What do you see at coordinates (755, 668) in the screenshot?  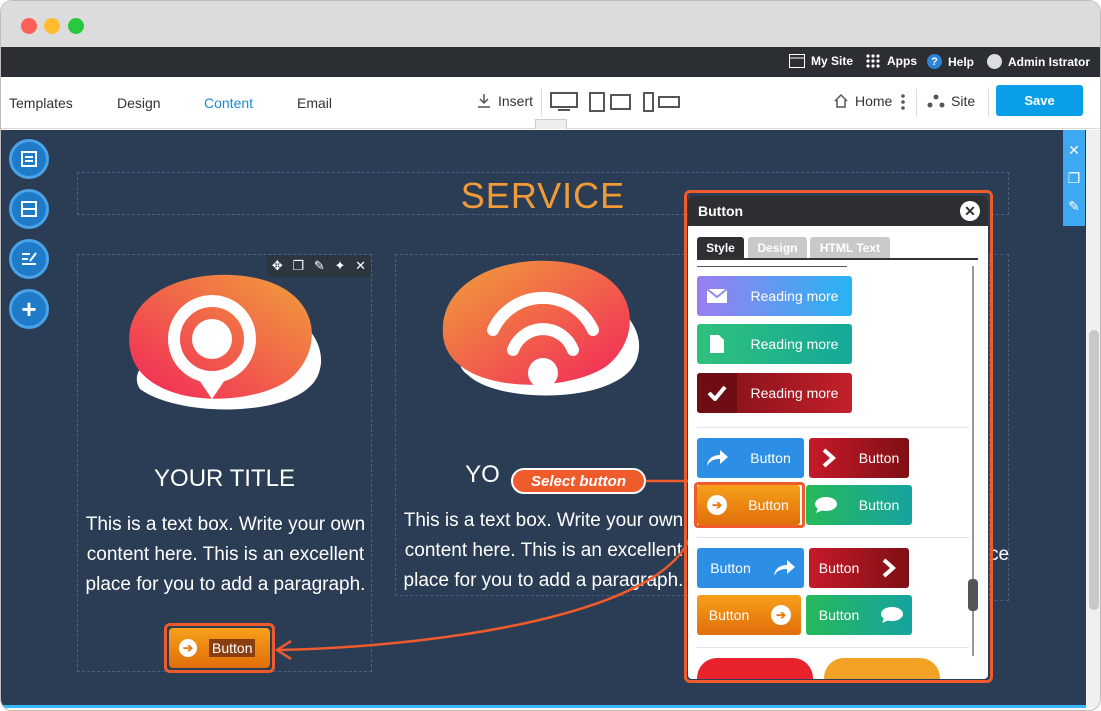 I see `style-button-rounded-red` at bounding box center [755, 668].